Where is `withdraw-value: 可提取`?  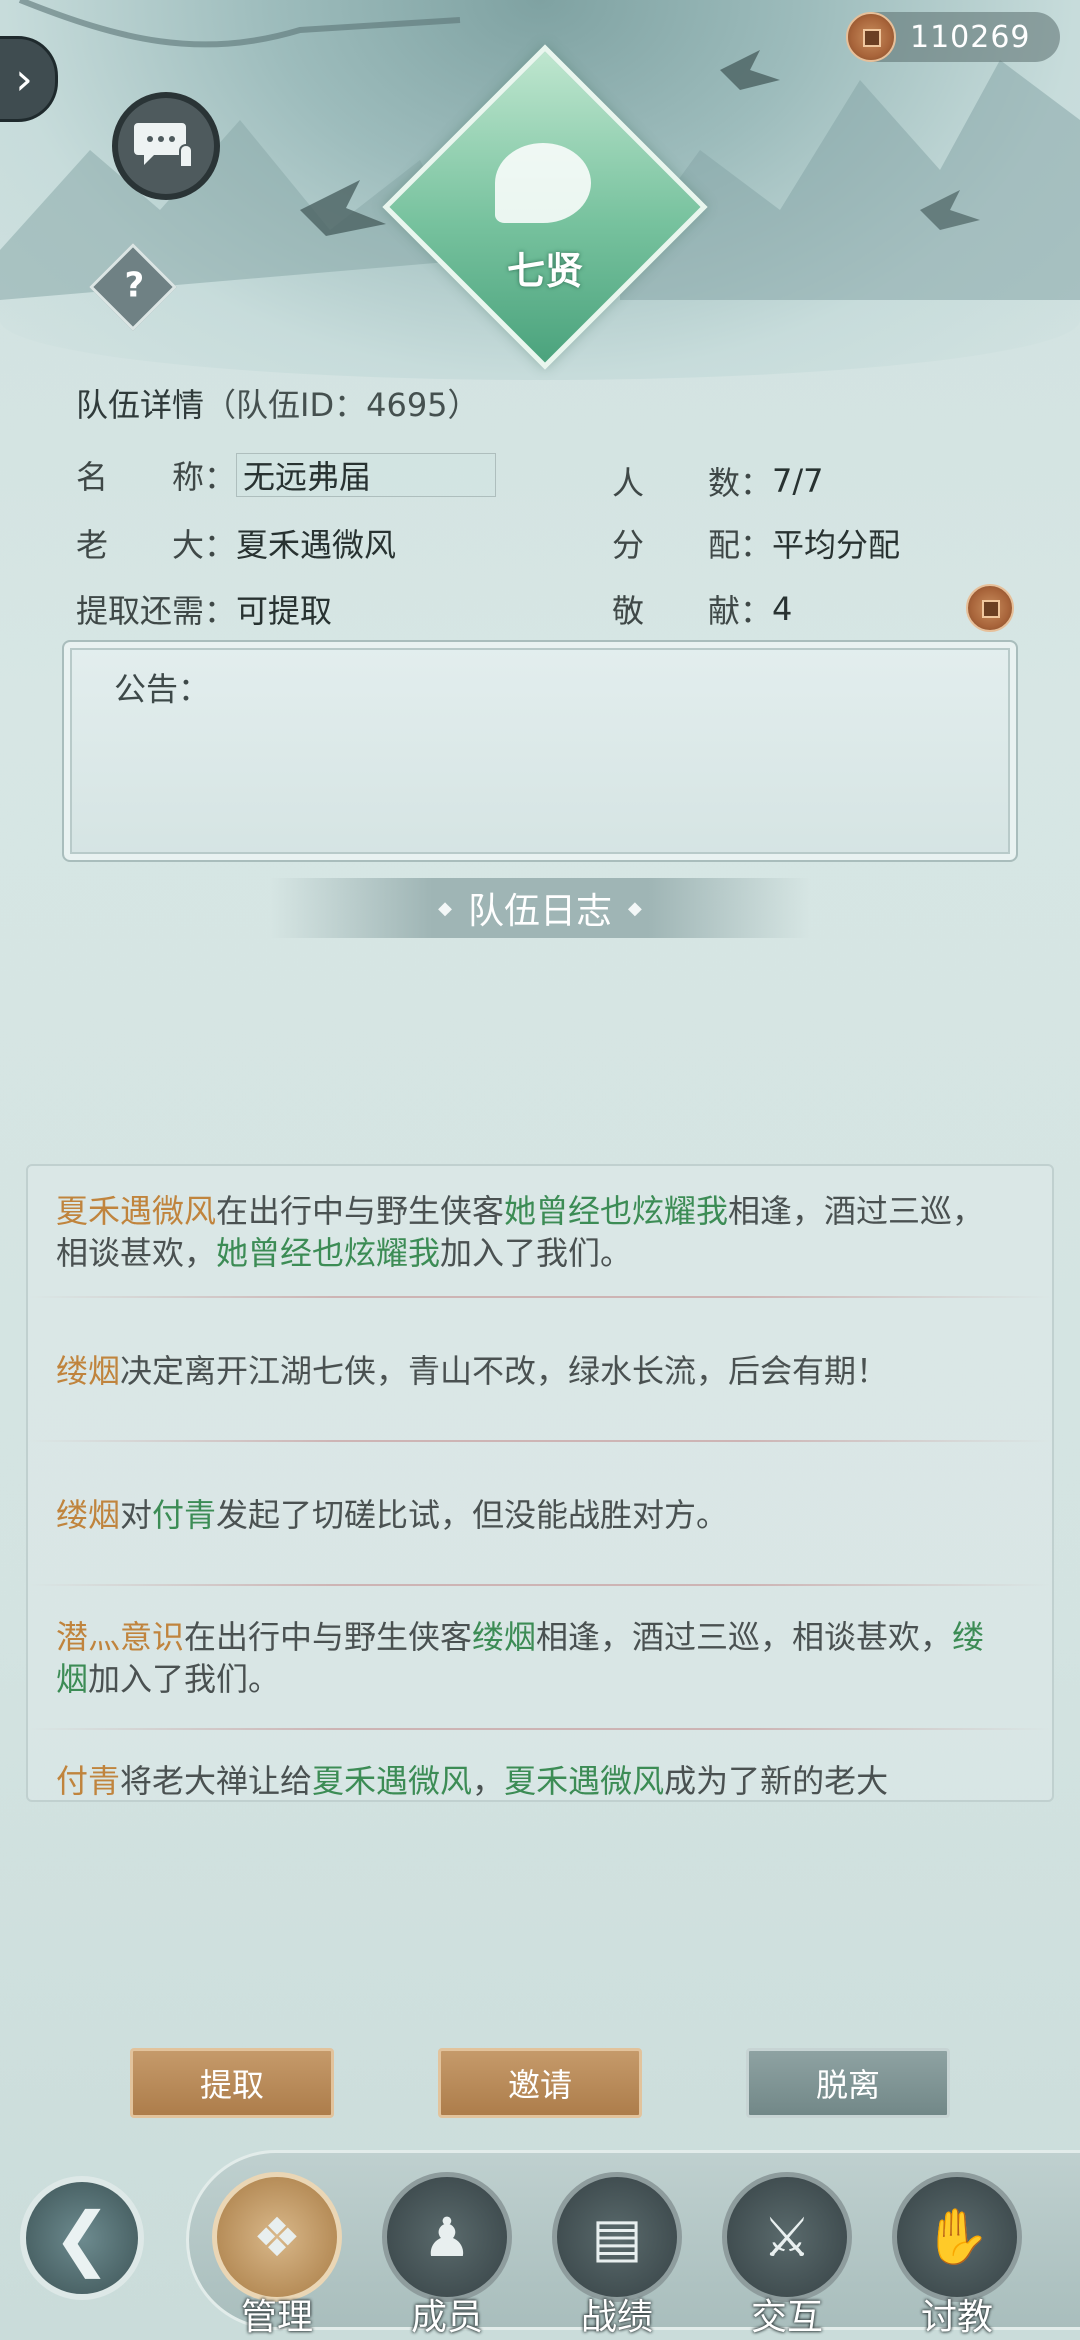
withdraw-value: 可提取 is located at coordinates (284, 611).